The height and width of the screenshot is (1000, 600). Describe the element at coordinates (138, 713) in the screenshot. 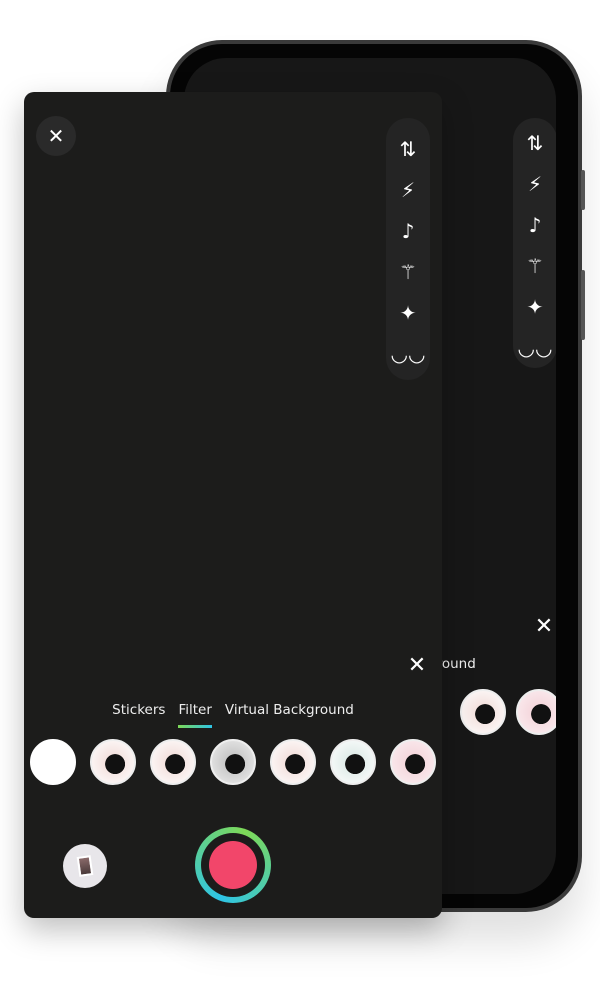

I see `tab-stickers: Stickers` at that location.